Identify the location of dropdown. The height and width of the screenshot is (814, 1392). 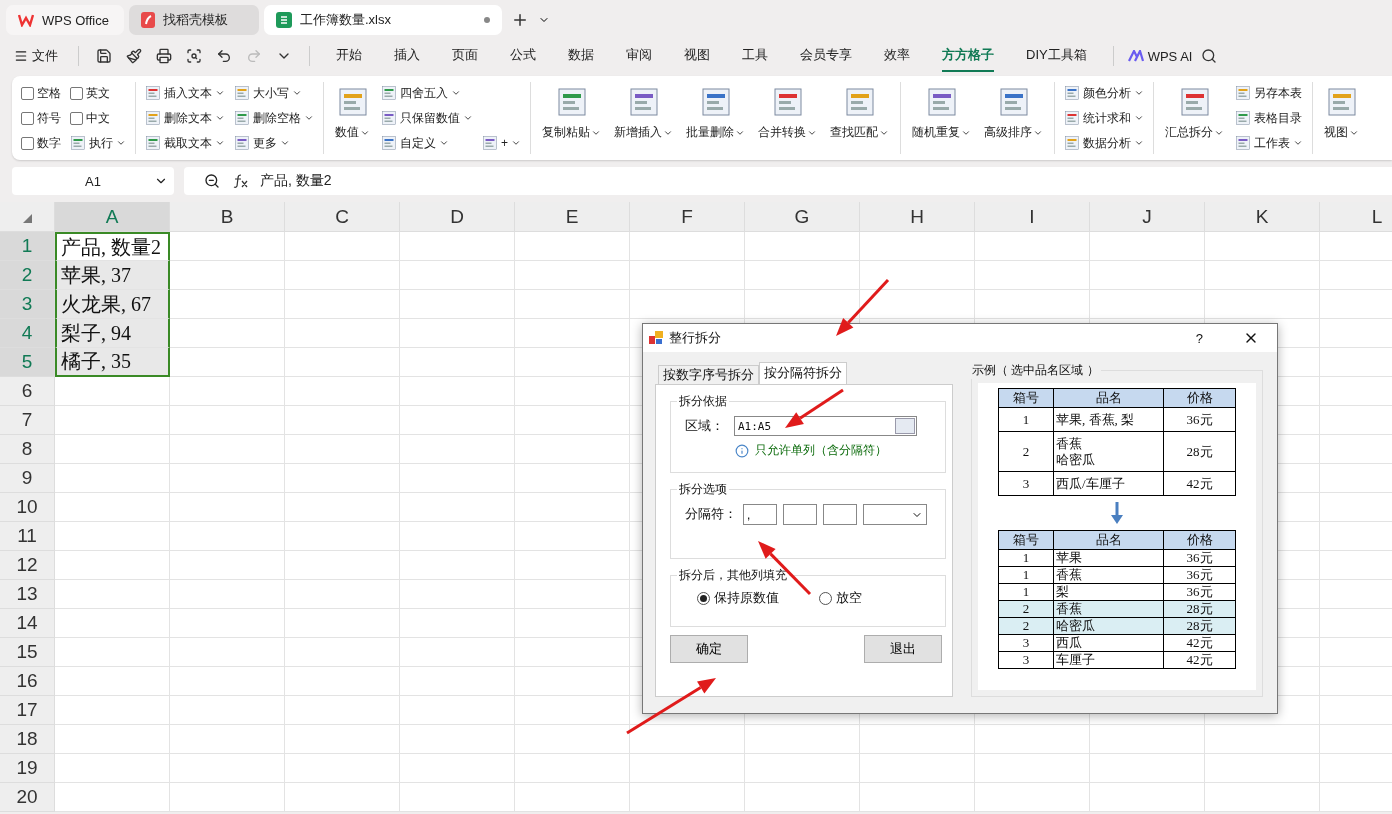
(895, 514).